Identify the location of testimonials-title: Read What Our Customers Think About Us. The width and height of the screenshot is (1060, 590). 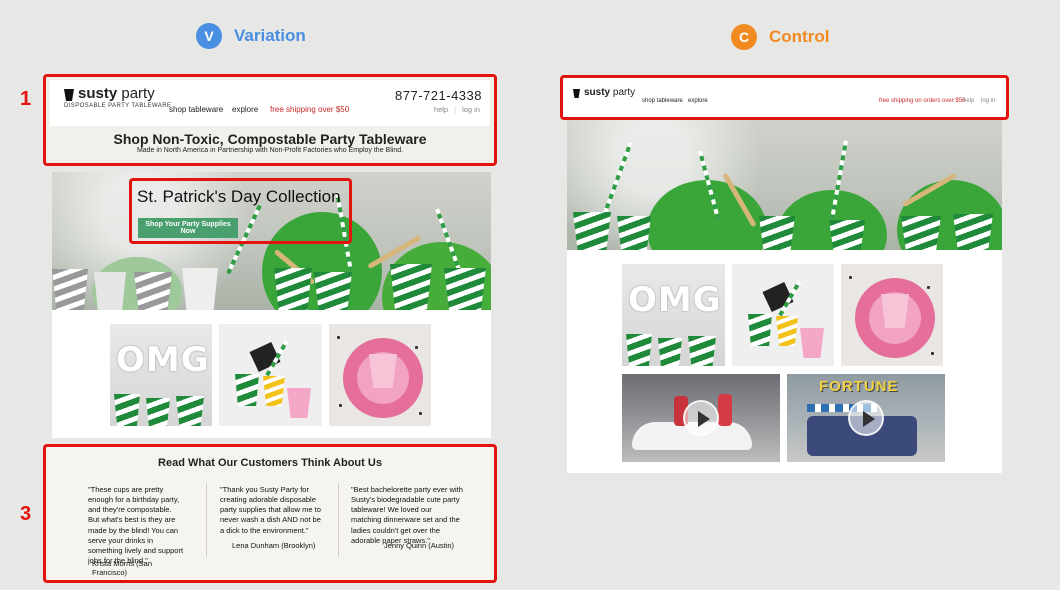
(270, 463).